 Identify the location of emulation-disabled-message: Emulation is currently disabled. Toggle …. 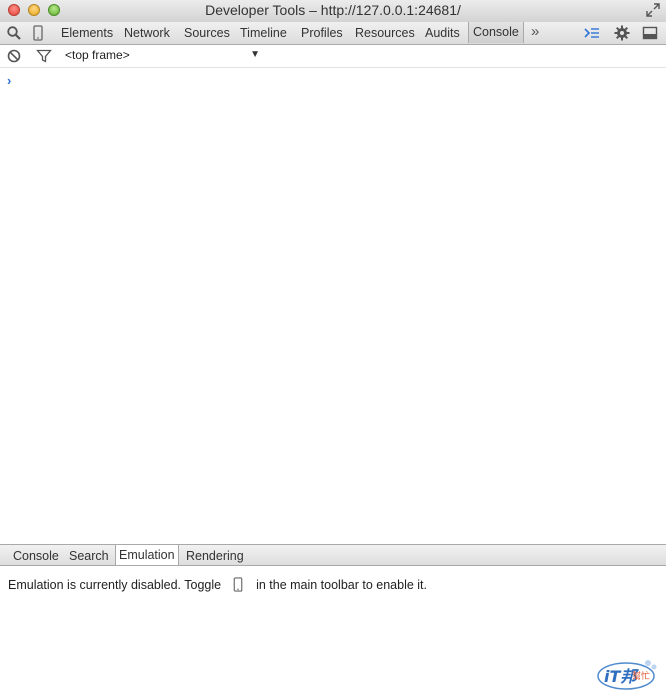
(217, 584).